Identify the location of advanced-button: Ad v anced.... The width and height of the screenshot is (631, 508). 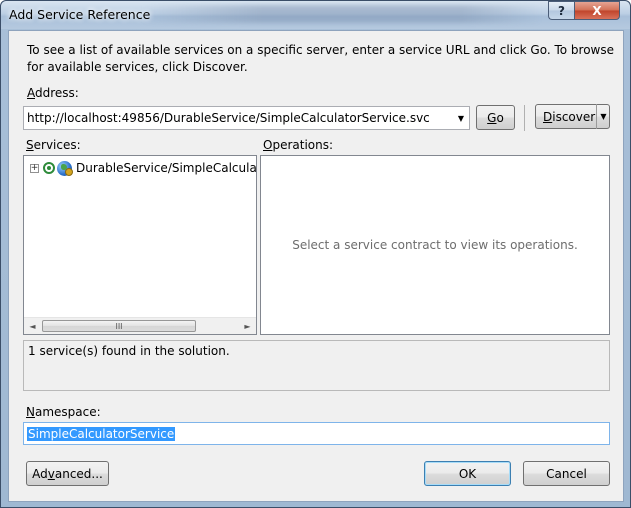
(67, 473).